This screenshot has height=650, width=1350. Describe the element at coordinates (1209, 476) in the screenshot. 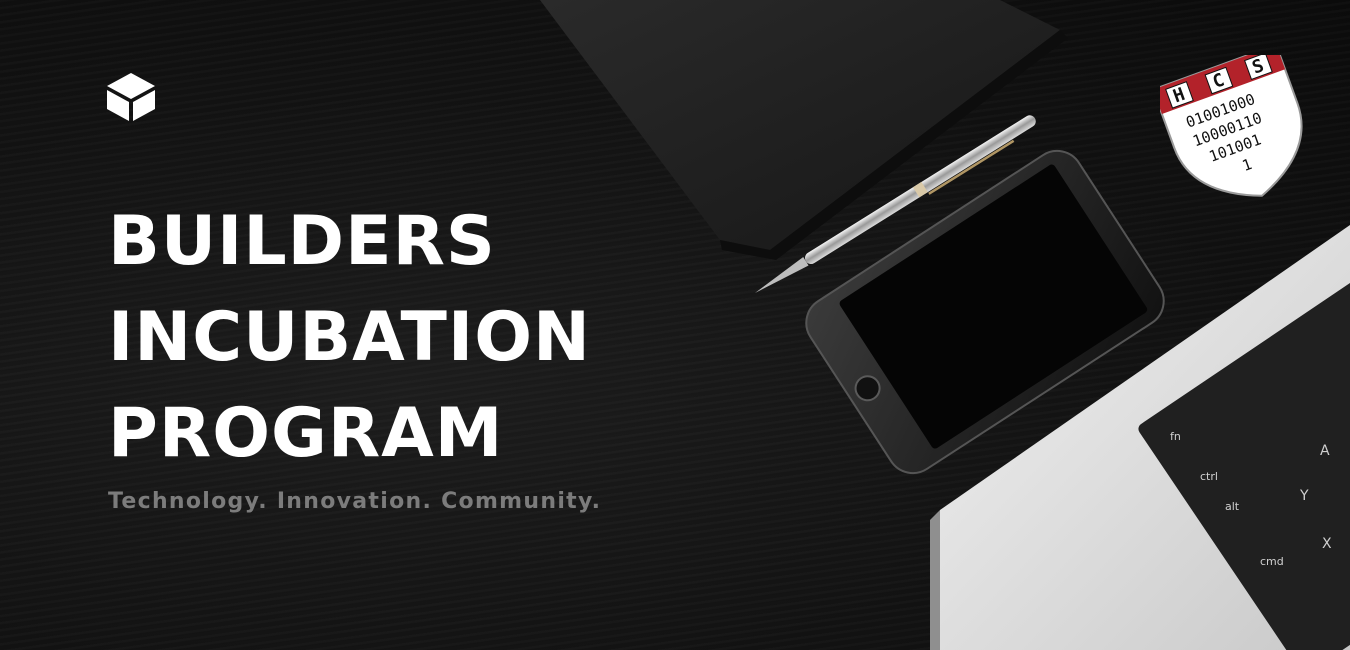

I see `key-ctrl: ctrl` at that location.